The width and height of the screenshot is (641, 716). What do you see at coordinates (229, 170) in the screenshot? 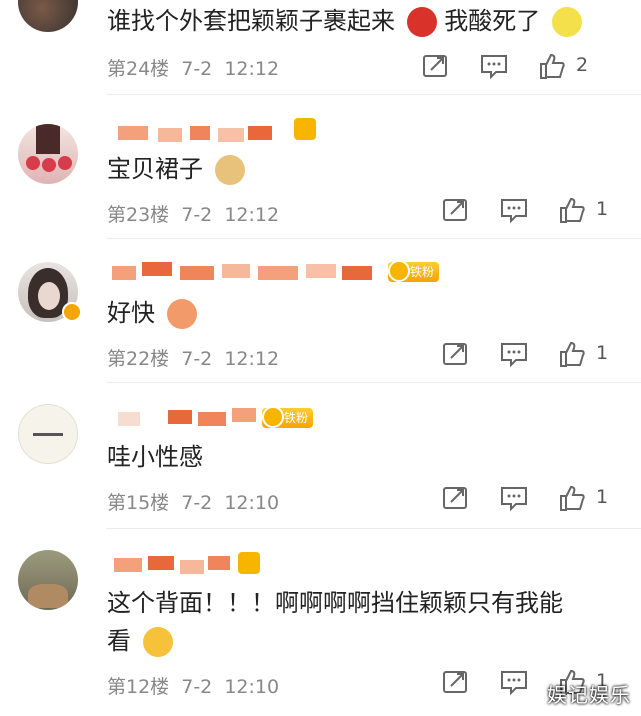
I see `doge-emoji-icon` at bounding box center [229, 170].